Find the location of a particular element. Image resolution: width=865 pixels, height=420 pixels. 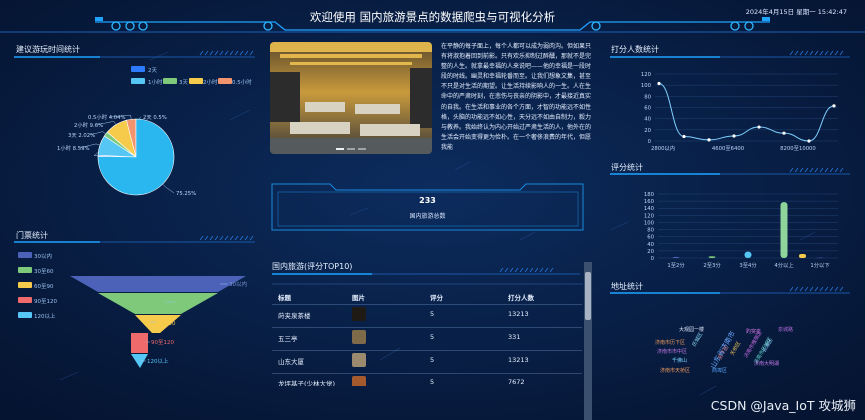

cloud-word: 济南市市中区 is located at coordinates (672, 351).